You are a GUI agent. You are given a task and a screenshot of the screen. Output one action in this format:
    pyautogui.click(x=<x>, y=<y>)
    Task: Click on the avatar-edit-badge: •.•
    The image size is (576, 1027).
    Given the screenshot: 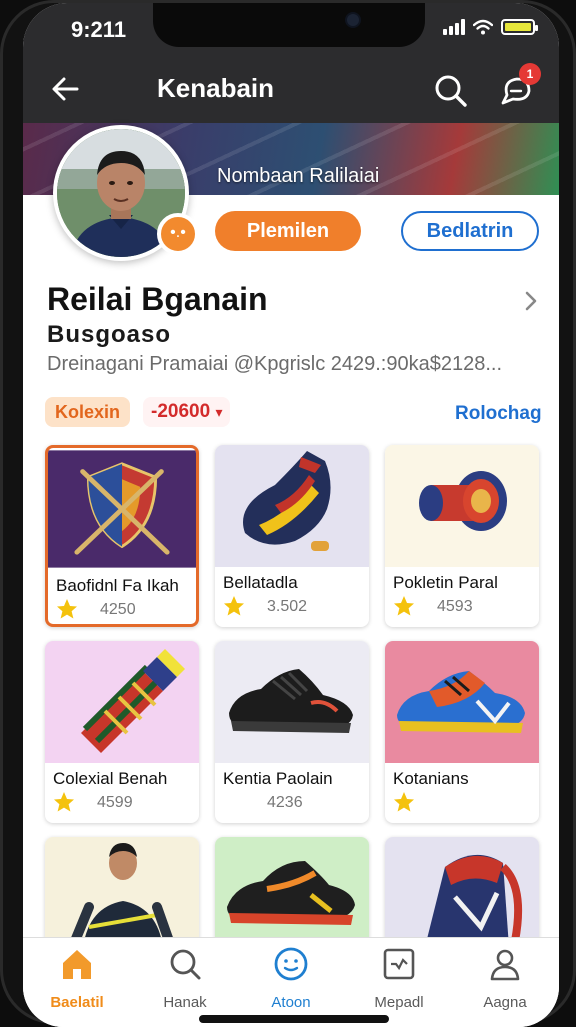 What is the action you would take?
    pyautogui.click(x=178, y=234)
    